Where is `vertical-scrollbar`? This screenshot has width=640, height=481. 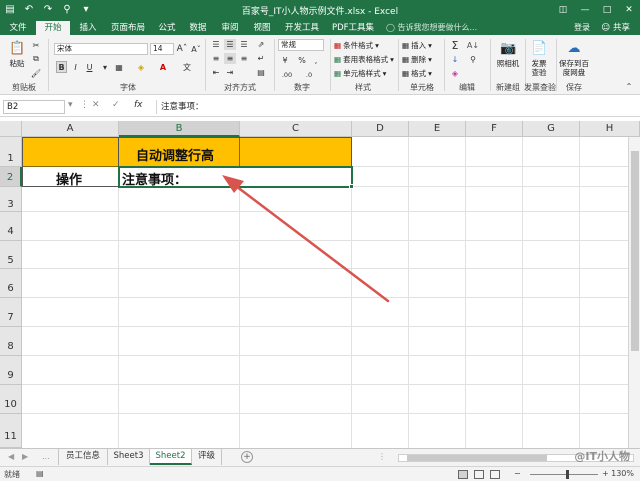
vertical-scrollbar is located at coordinates (634, 292).